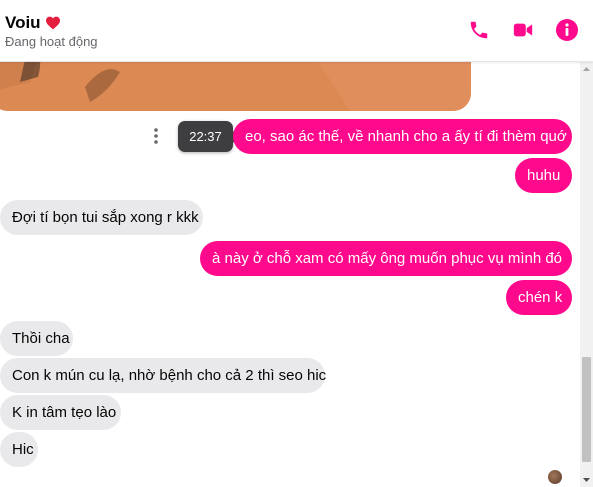 The width and height of the screenshot is (593, 487). I want to click on info-icon, so click(567, 30).